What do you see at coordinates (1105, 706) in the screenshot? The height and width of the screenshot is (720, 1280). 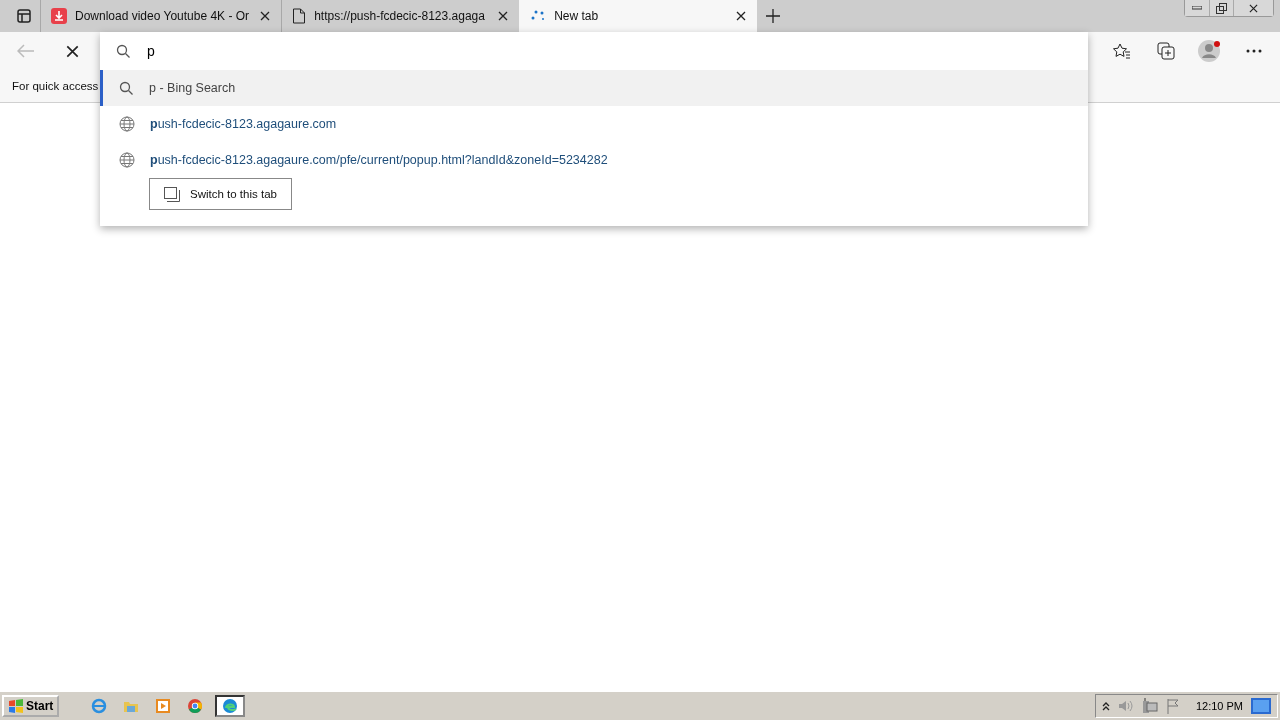 I see `chevron-up-icon` at bounding box center [1105, 706].